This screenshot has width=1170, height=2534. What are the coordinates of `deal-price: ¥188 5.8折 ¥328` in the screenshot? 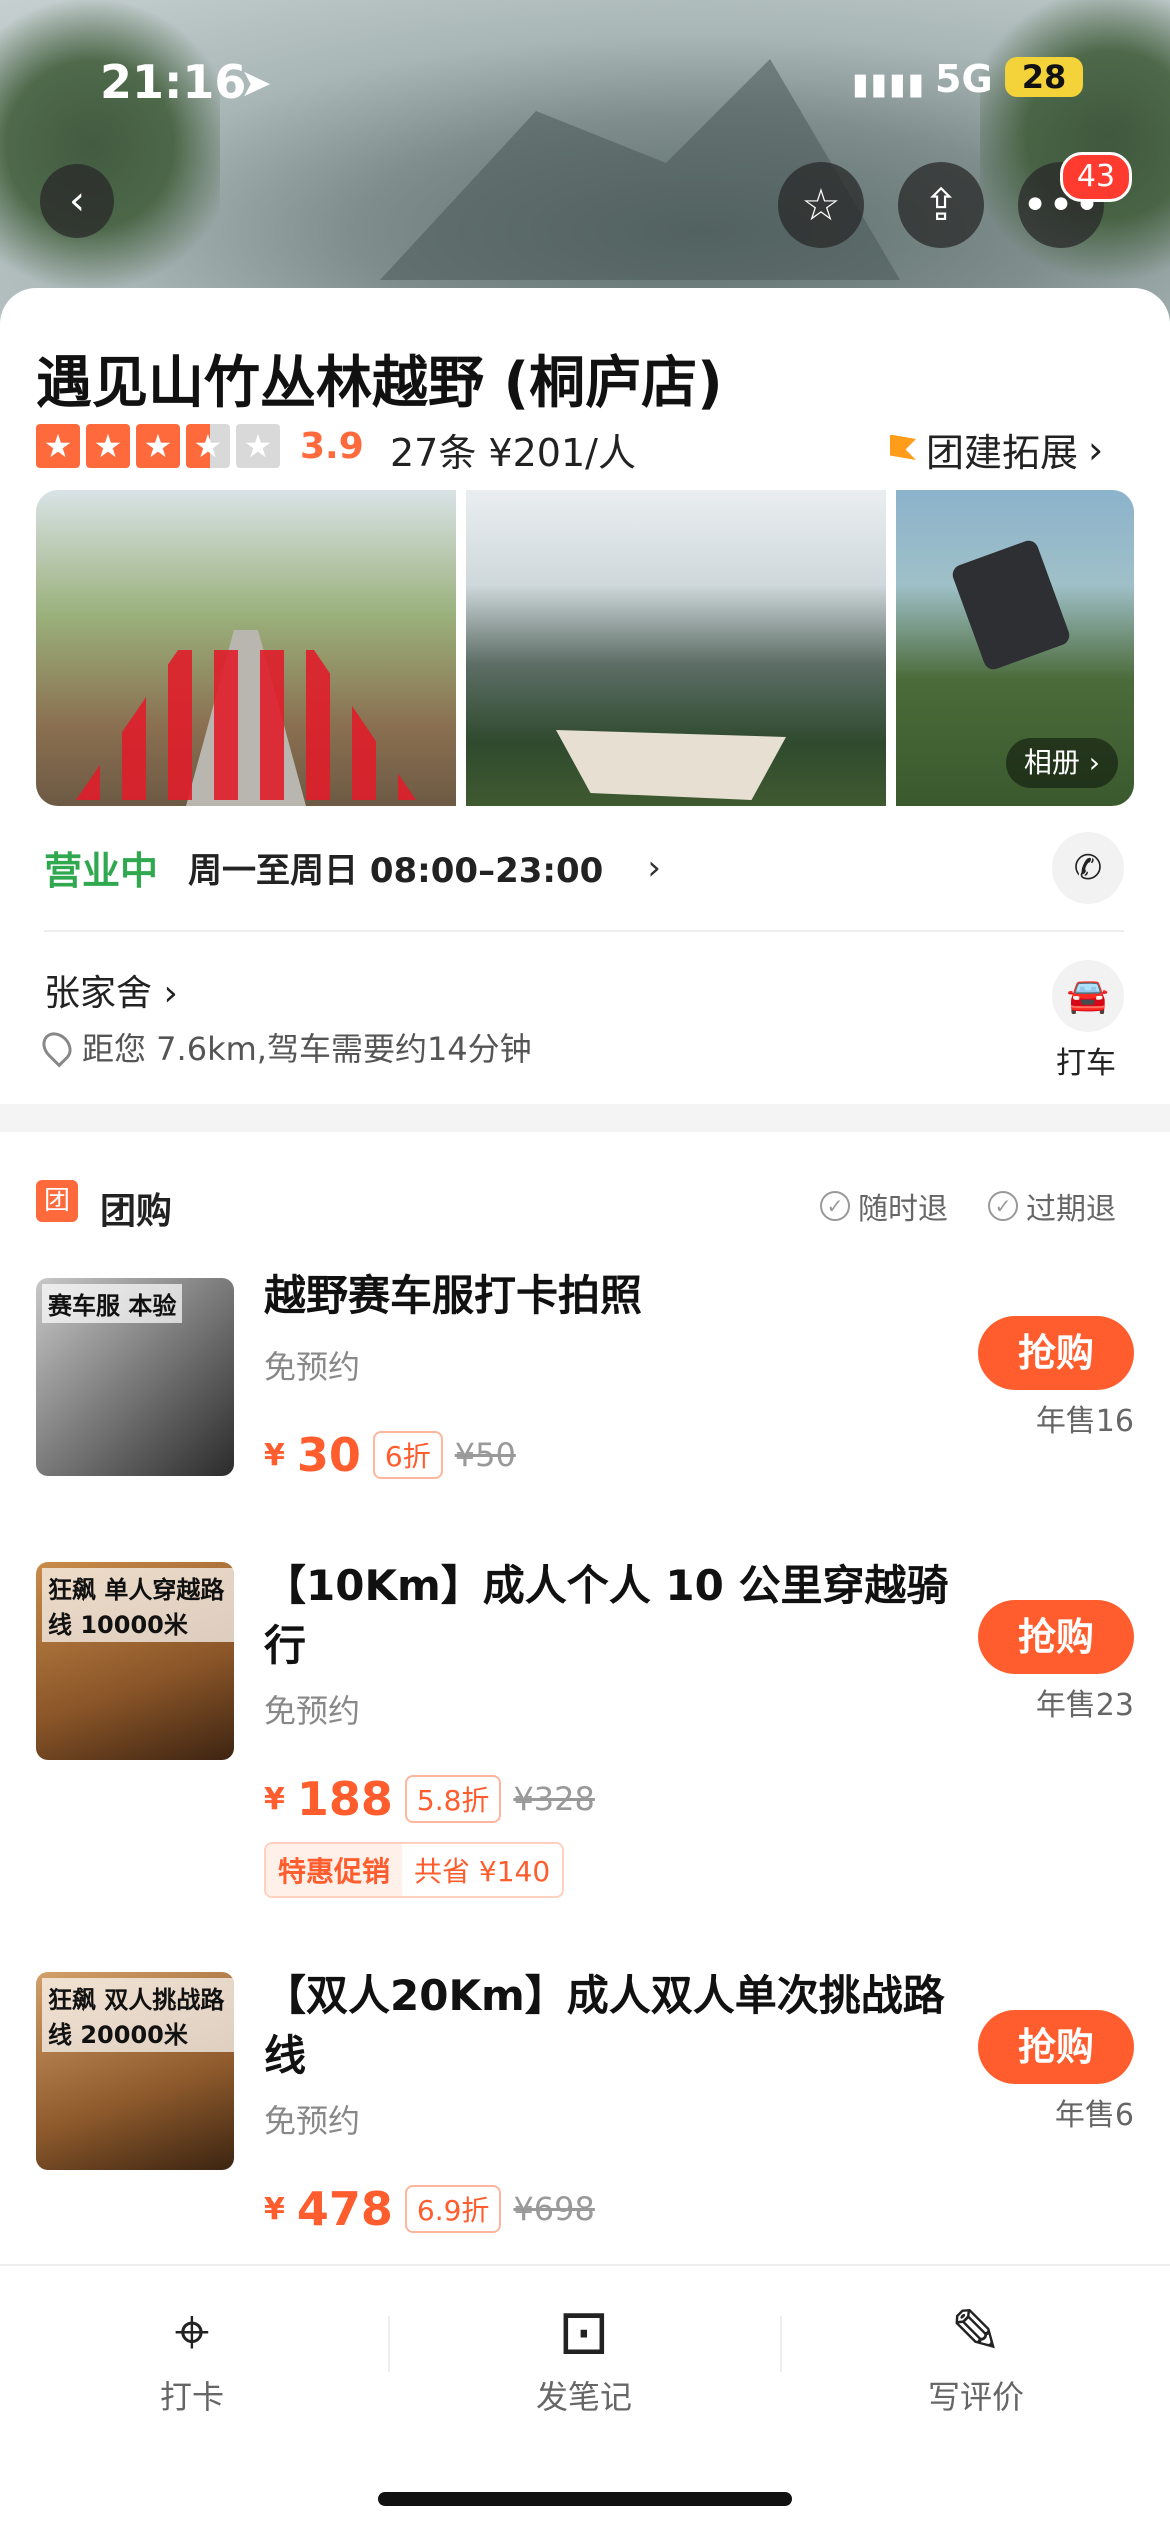 It's located at (429, 1799).